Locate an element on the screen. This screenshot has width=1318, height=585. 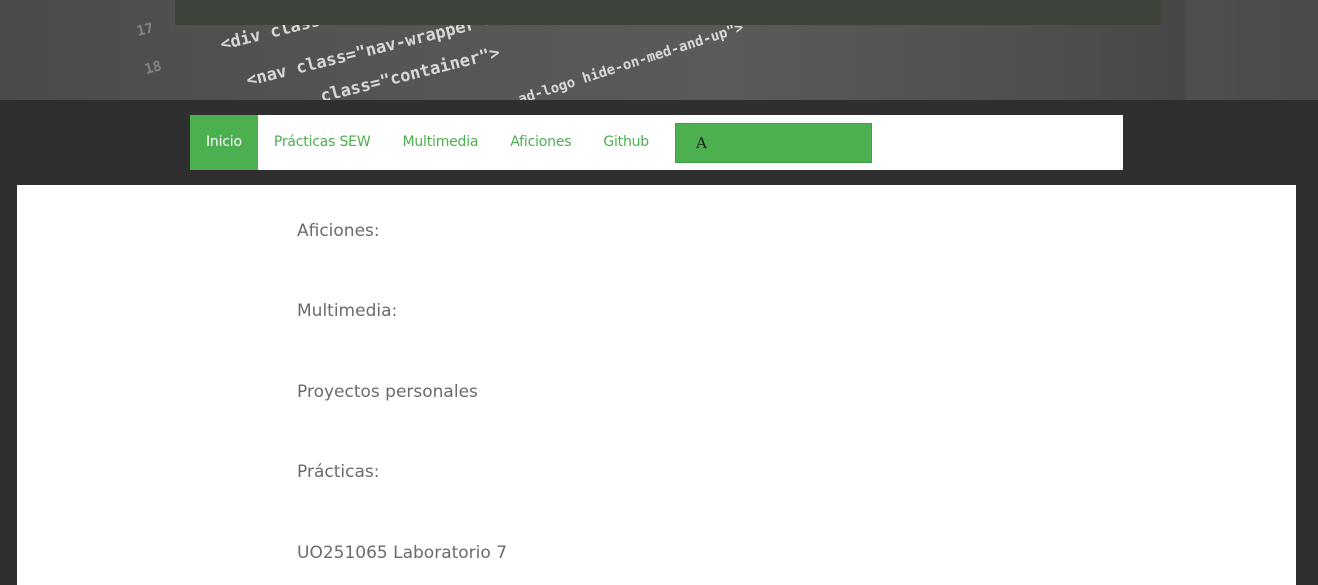
nav-item-multimedia: Multimedia is located at coordinates (440, 142).